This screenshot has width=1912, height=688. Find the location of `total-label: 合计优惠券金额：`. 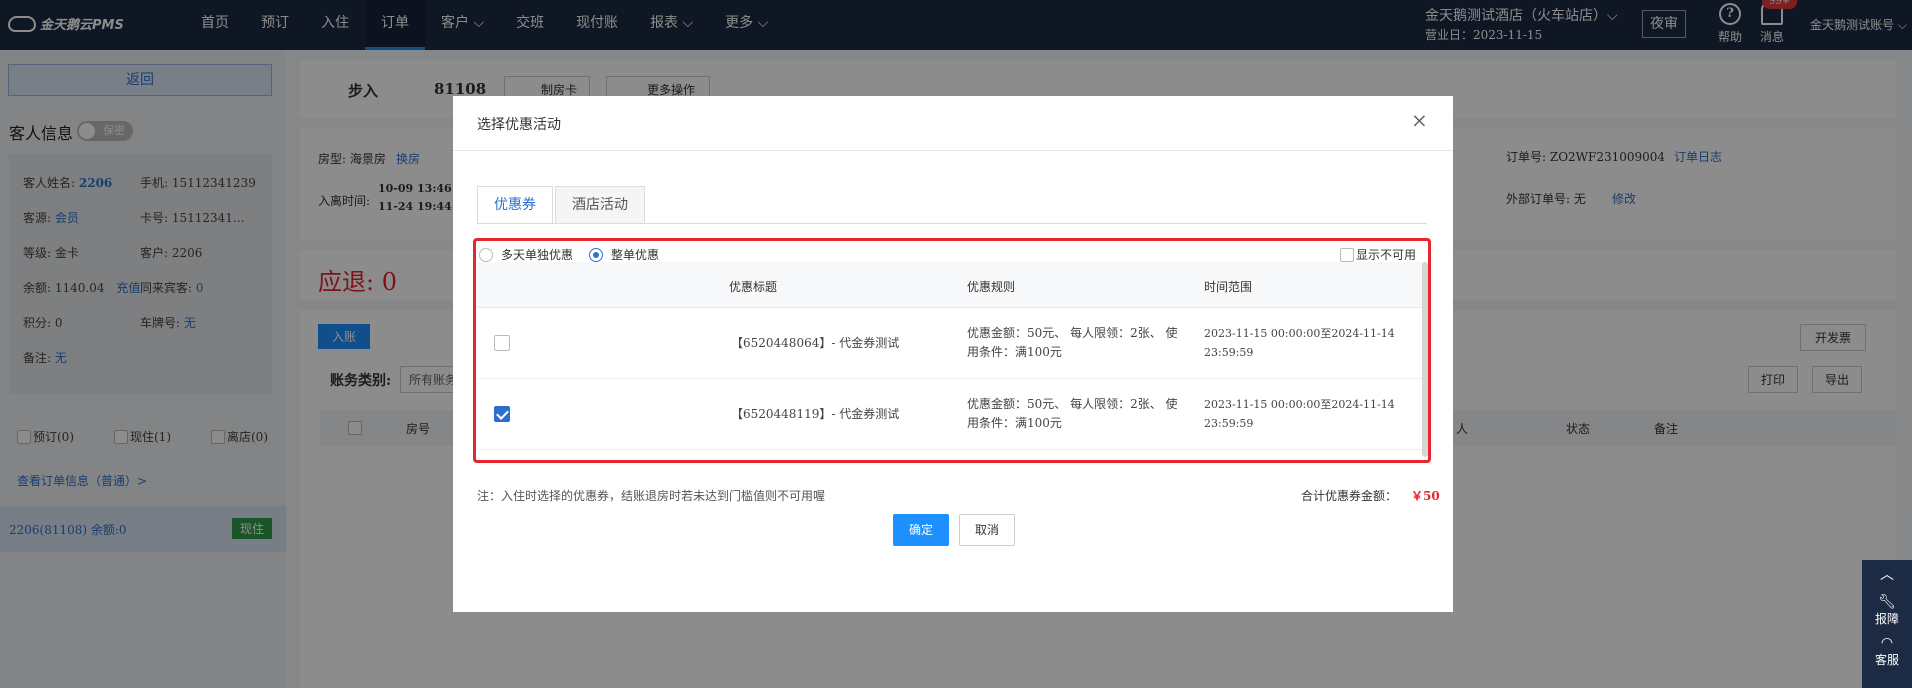

total-label: 合计优惠券金额： is located at coordinates (1349, 496).